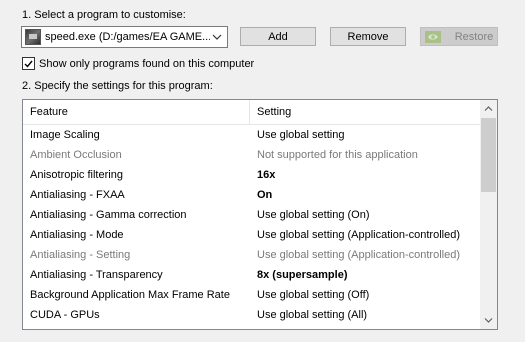 This screenshot has height=342, width=525. What do you see at coordinates (302, 275) in the screenshot?
I see `setting-cell: 8x (supersample)` at bounding box center [302, 275].